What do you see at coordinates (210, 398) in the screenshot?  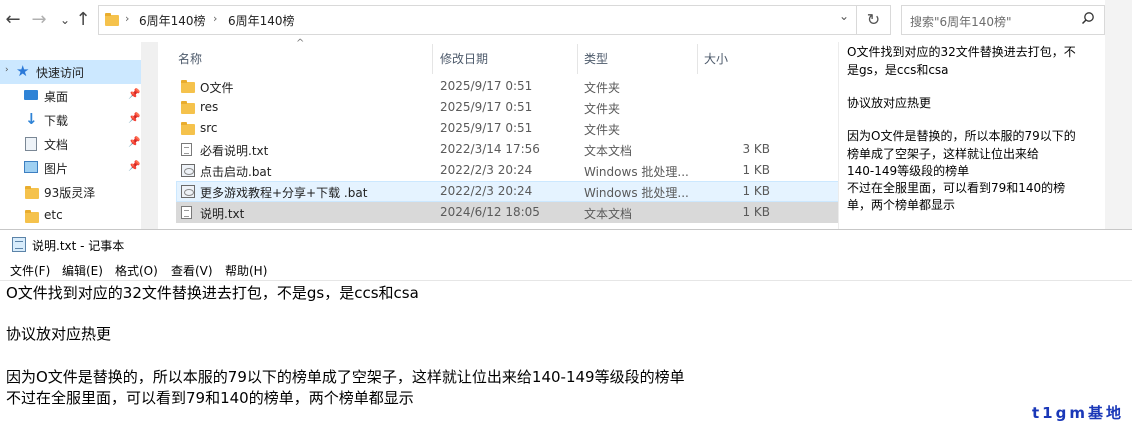 I see `text-line: 不过在全服里面，可以看到79和140的榜单，两个榜单都显示` at bounding box center [210, 398].